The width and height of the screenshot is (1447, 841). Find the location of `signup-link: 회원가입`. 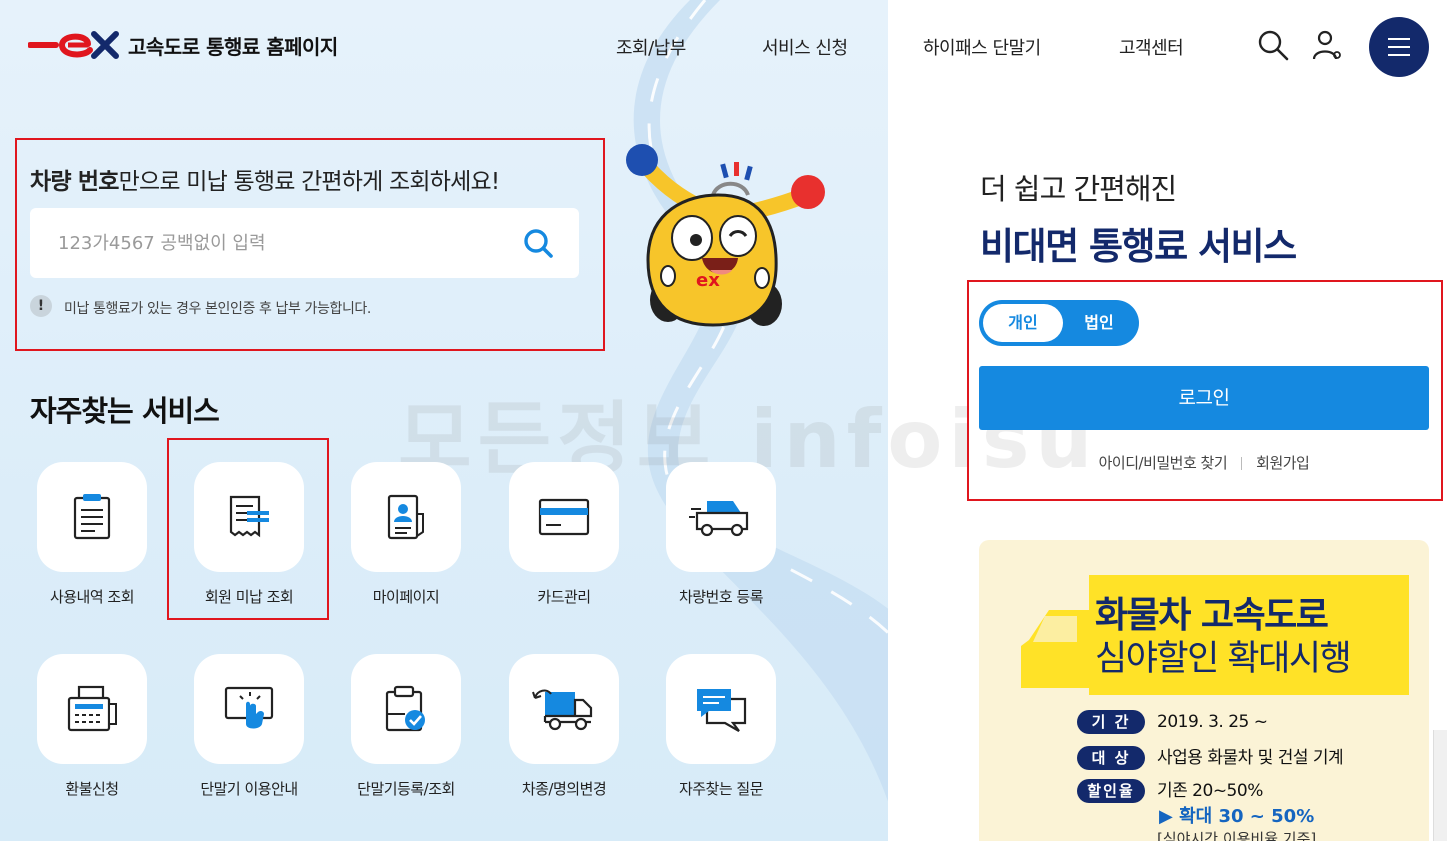

signup-link: 회원가입 is located at coordinates (1283, 463).